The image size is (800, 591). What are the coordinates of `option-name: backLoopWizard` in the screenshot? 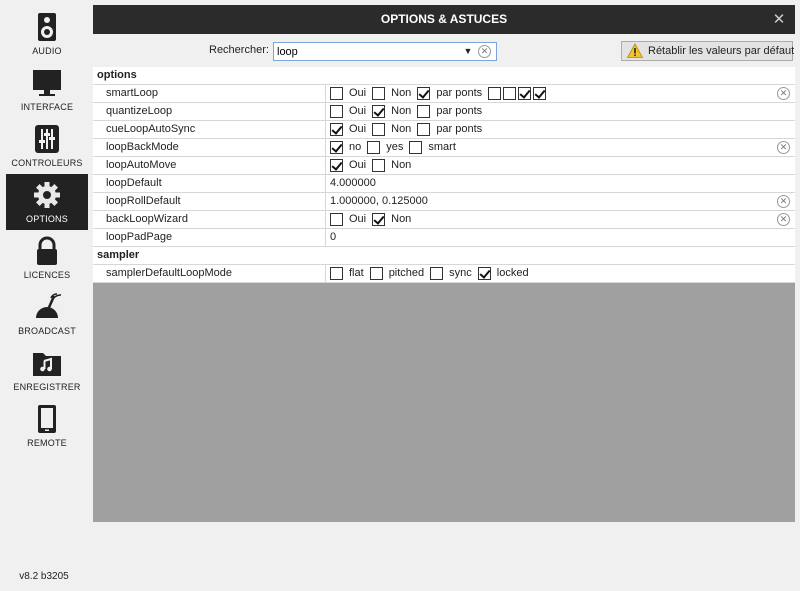 It's located at (147, 219).